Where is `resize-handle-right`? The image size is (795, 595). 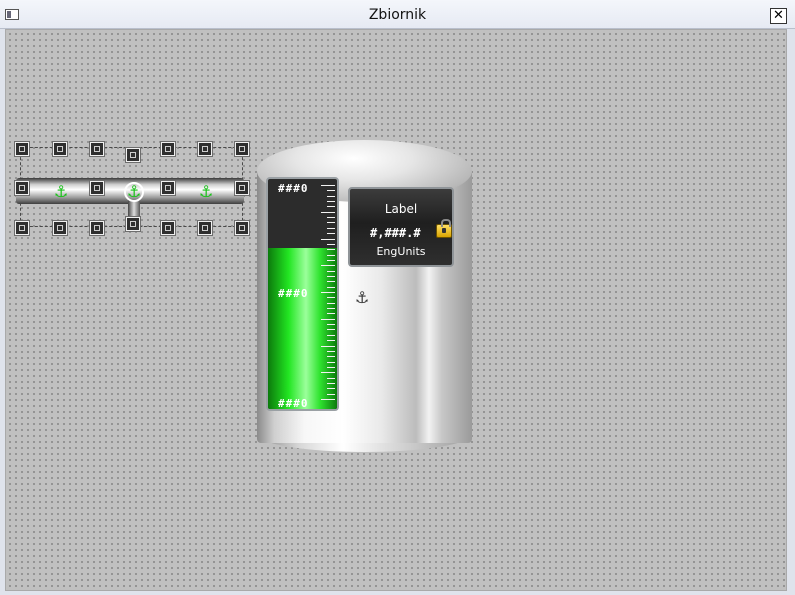
resize-handle-right is located at coordinates (242, 188).